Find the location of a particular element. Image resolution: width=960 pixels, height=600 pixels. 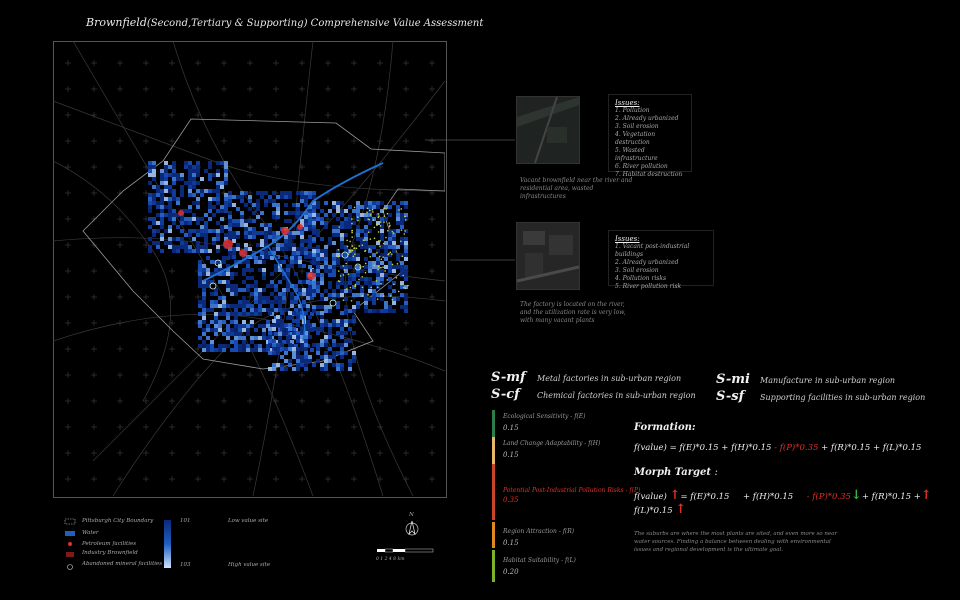

issue-1-6: 6. River pollution is located at coordinates (641, 166).